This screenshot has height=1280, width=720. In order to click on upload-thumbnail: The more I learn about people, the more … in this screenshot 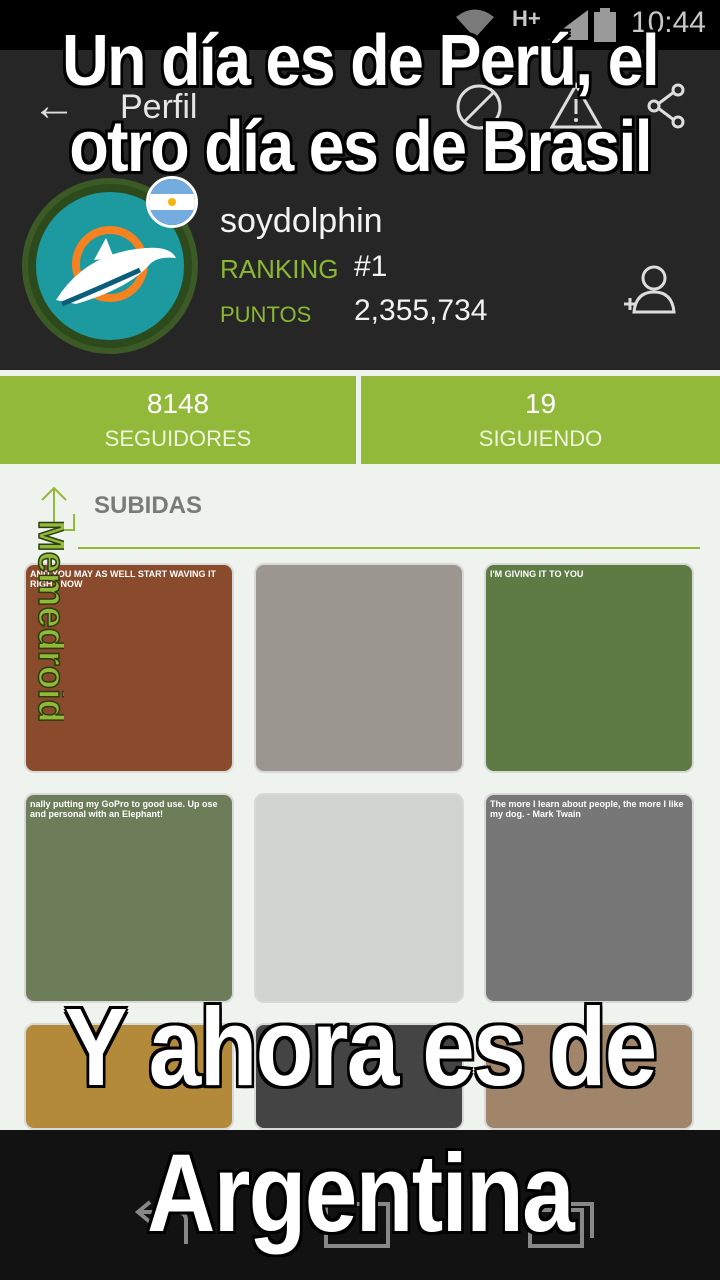, I will do `click(589, 898)`.